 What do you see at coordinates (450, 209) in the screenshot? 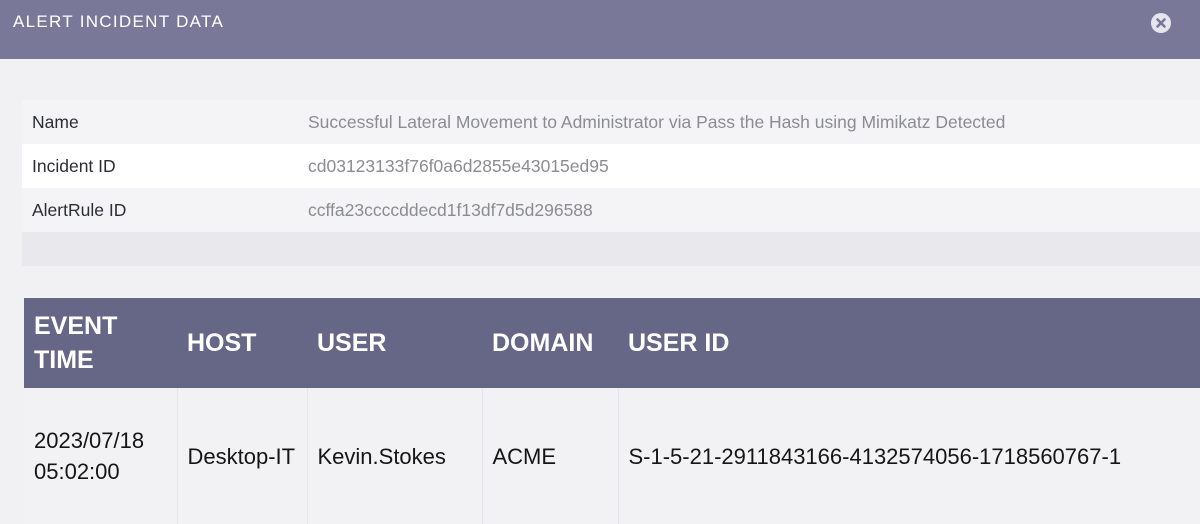
I see `info-value: ccffa23ccccddecd1f13df7d5d296588` at bounding box center [450, 209].